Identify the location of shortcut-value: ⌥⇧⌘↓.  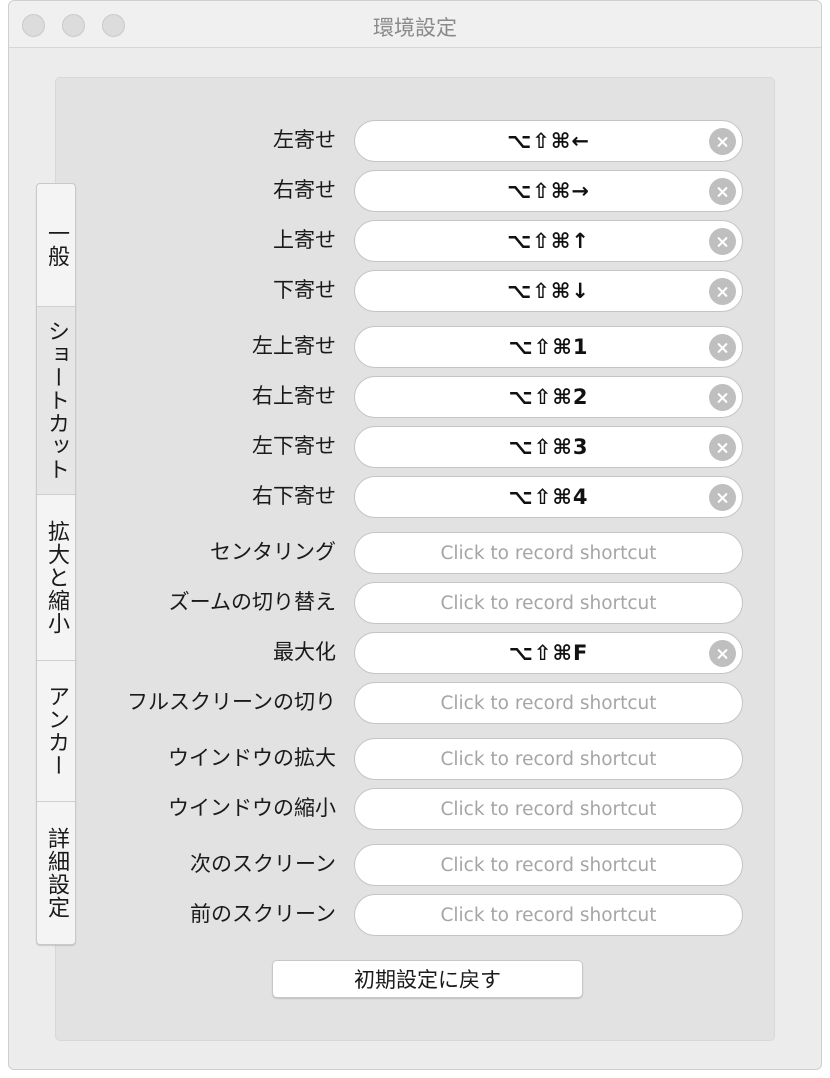
(548, 291).